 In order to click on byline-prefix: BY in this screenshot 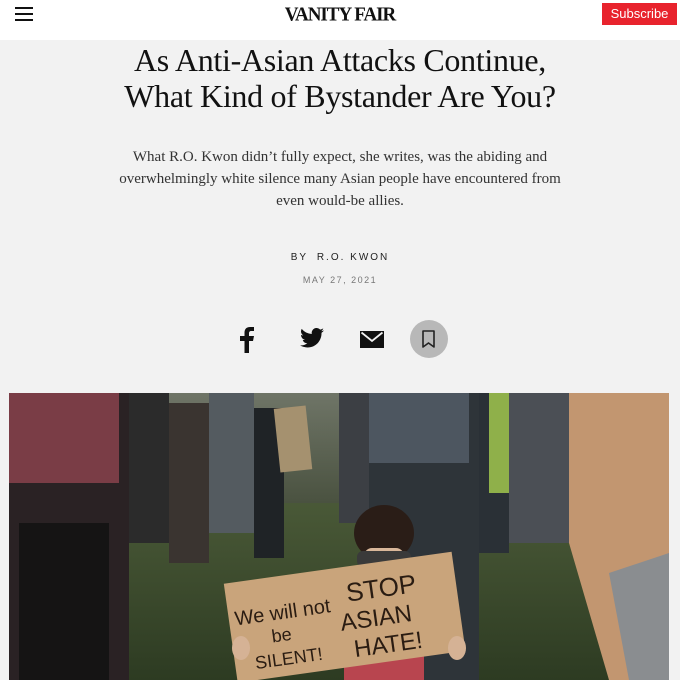, I will do `click(299, 257)`.